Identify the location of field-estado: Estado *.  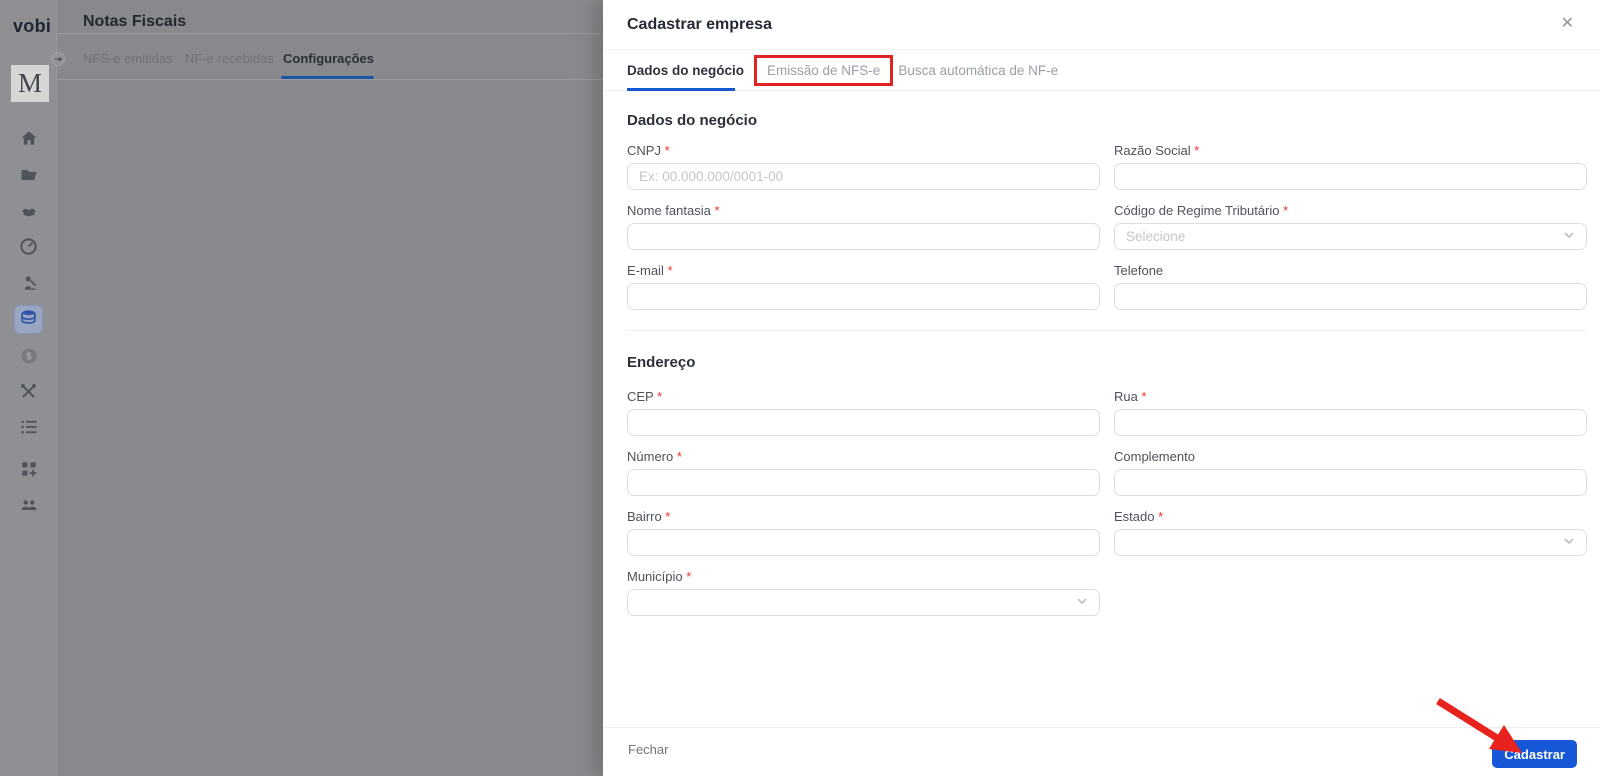
(1350, 532).